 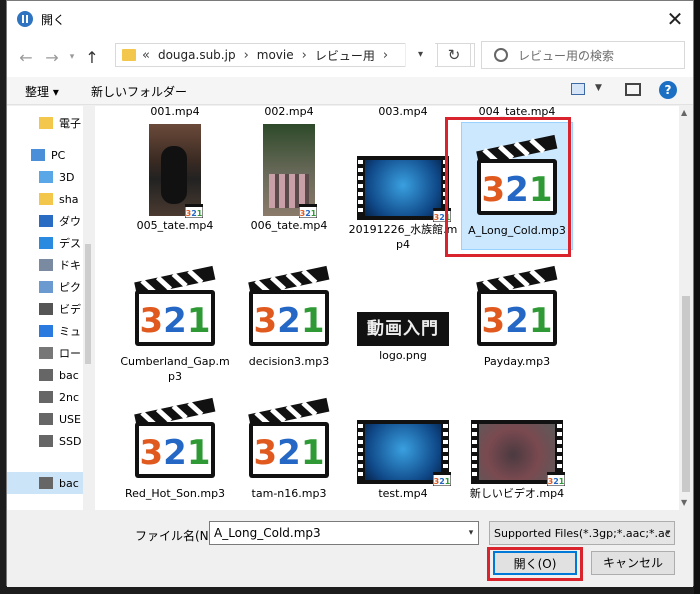 I want to click on file-item: 321 test.mp4, so click(x=403, y=448).